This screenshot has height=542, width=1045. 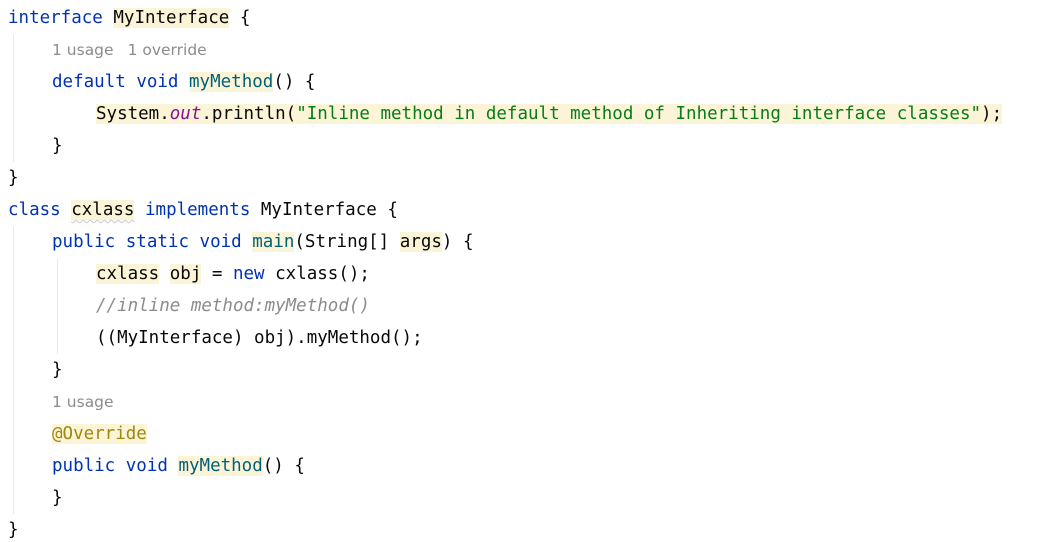 I want to click on code-token-plain: ((MyInterface) obj).myMethod();, so click(x=259, y=338).